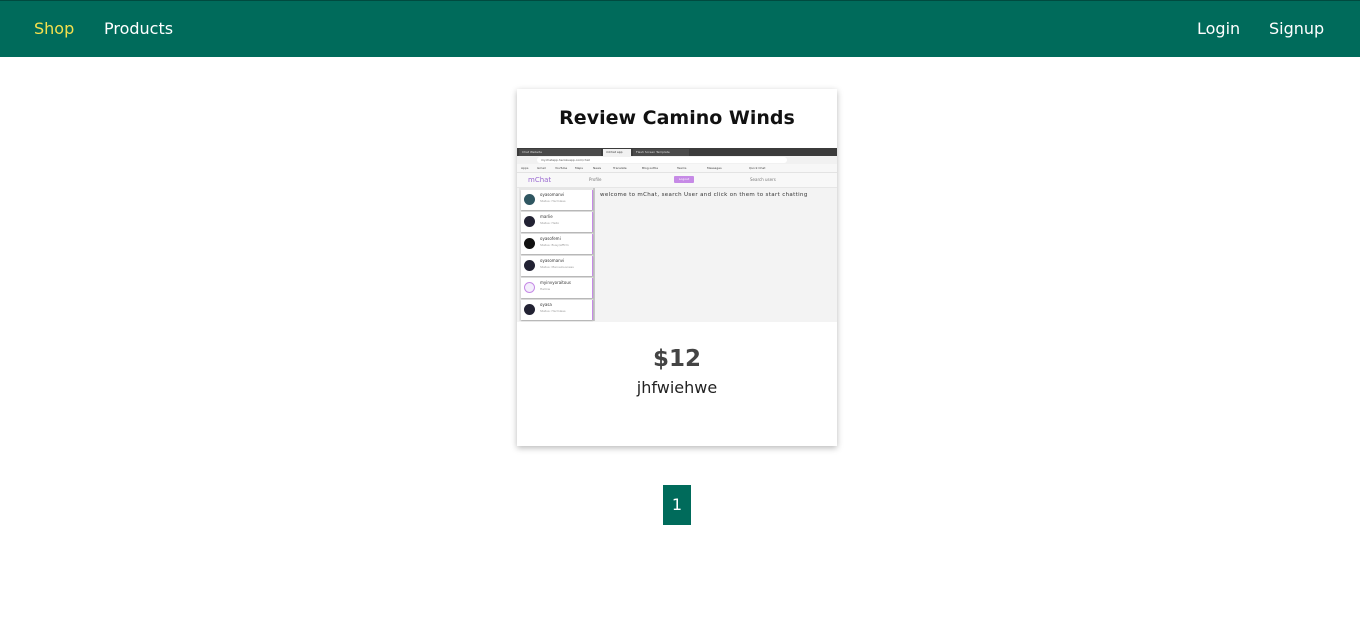 The height and width of the screenshot is (628, 1360). Describe the element at coordinates (560, 152) in the screenshot. I see `thumb-tab: Chat Website` at that location.